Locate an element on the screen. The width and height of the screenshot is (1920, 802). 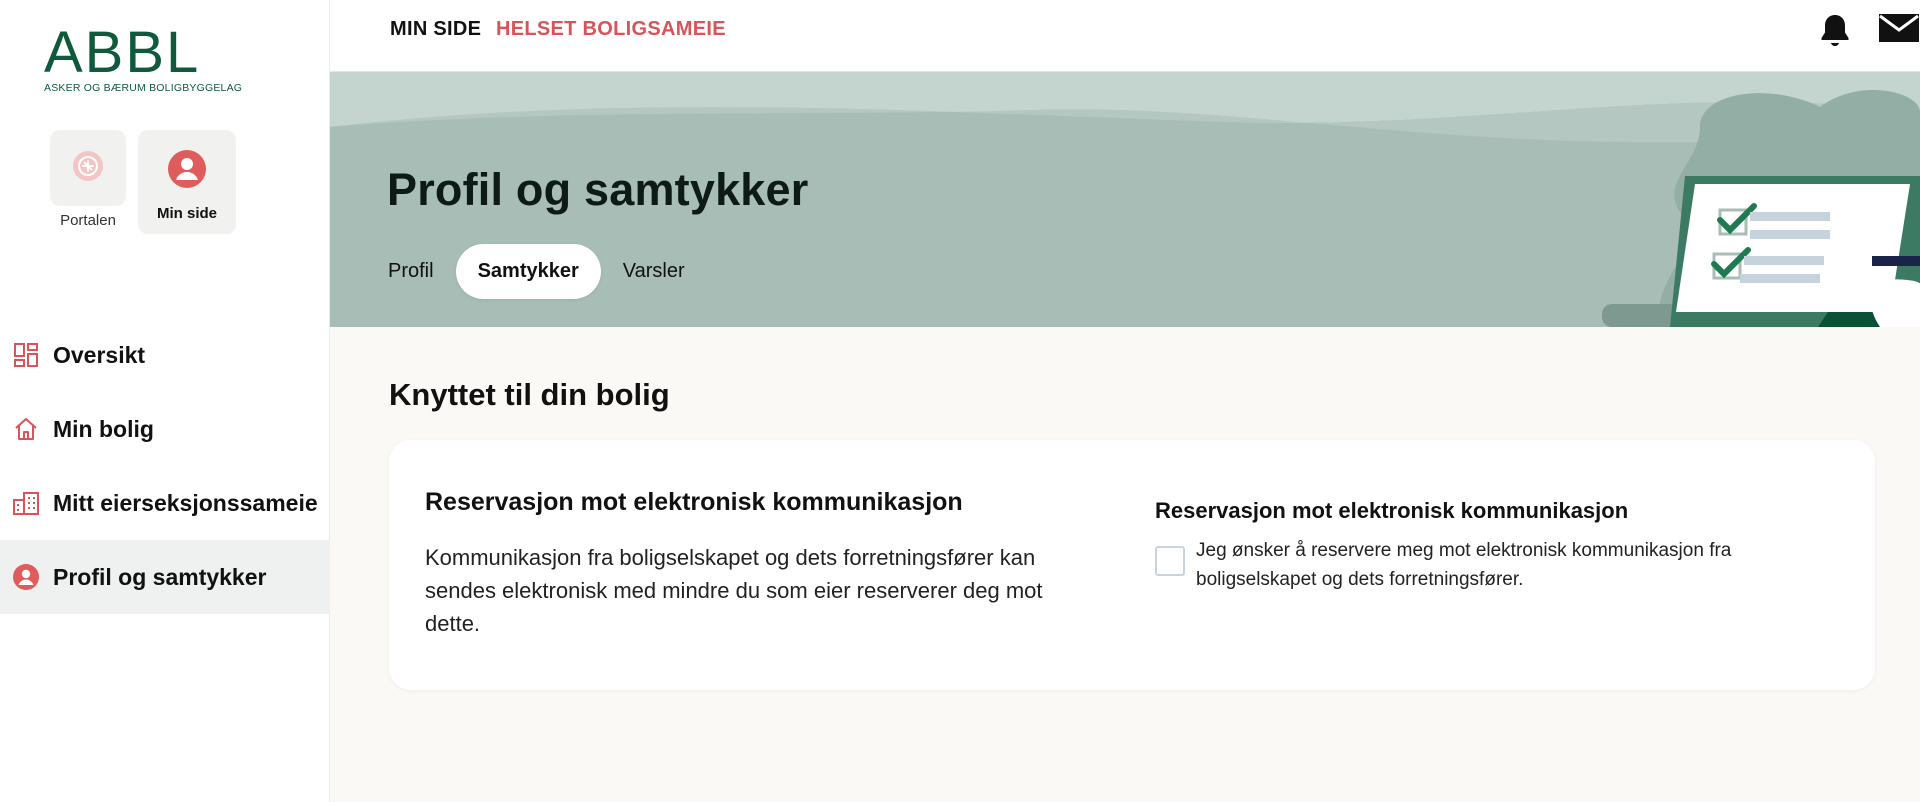
min-side-label: Min side is located at coordinates (186, 213).